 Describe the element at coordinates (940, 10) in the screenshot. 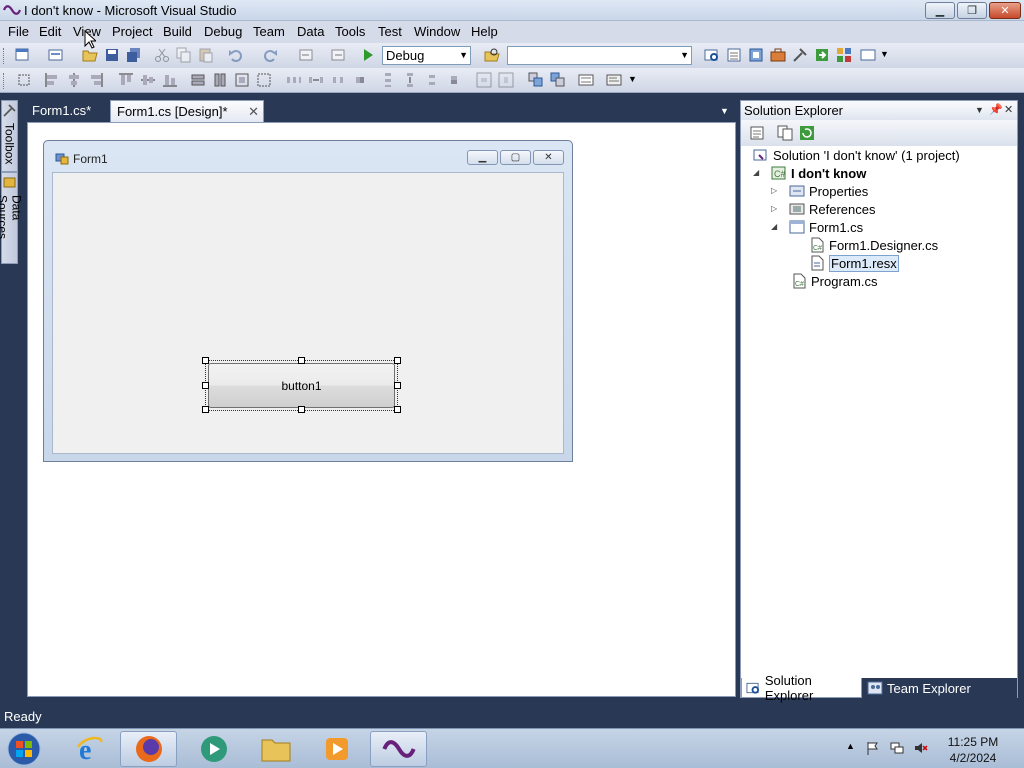

I see `minimize-button: ▁` at that location.